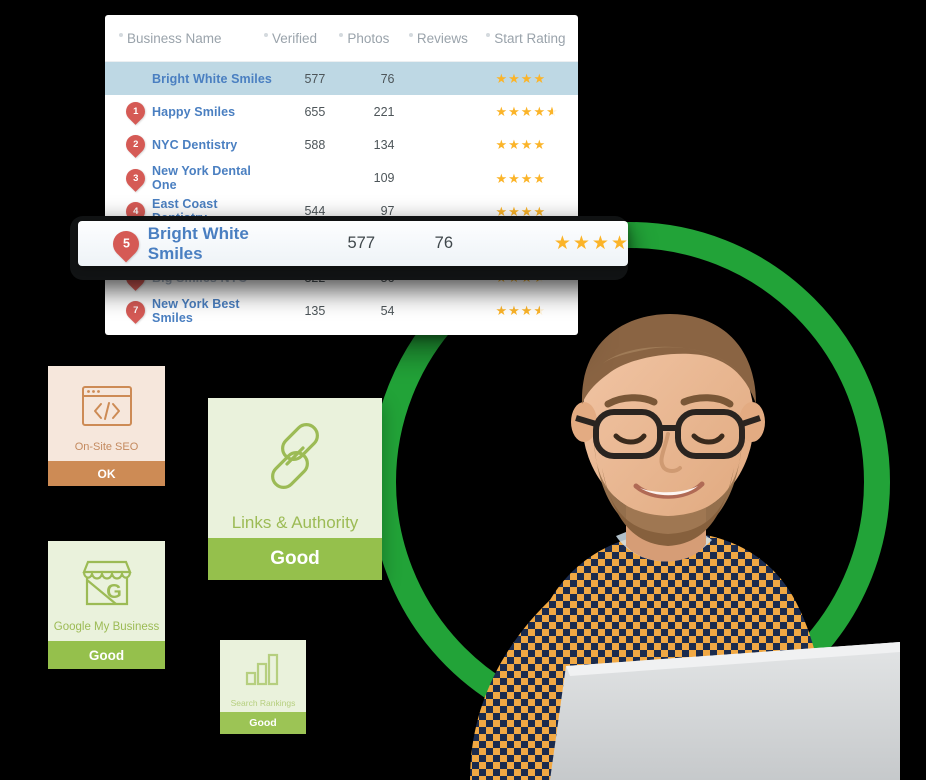 The width and height of the screenshot is (926, 780). What do you see at coordinates (341, 178) in the screenshot?
I see `table-row: 3 New York Dental One 109 ★ ★ ★ ★` at bounding box center [341, 178].